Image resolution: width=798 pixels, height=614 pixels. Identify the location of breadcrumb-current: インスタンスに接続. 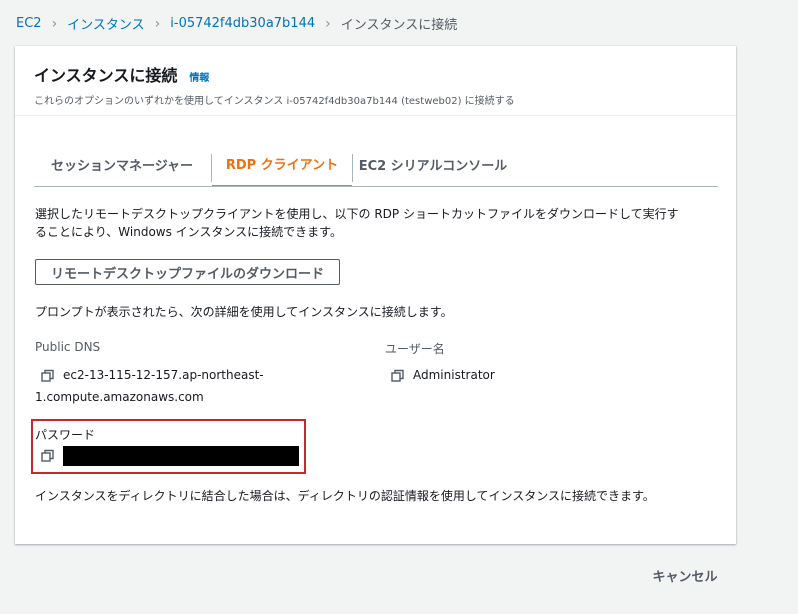
(399, 25).